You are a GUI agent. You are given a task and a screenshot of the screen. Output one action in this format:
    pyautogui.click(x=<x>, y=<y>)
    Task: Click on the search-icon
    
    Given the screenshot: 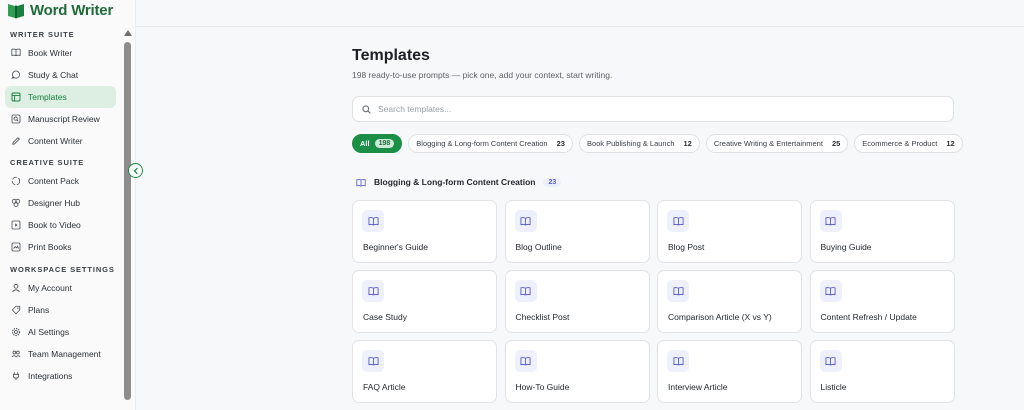 What is the action you would take?
    pyautogui.click(x=366, y=109)
    